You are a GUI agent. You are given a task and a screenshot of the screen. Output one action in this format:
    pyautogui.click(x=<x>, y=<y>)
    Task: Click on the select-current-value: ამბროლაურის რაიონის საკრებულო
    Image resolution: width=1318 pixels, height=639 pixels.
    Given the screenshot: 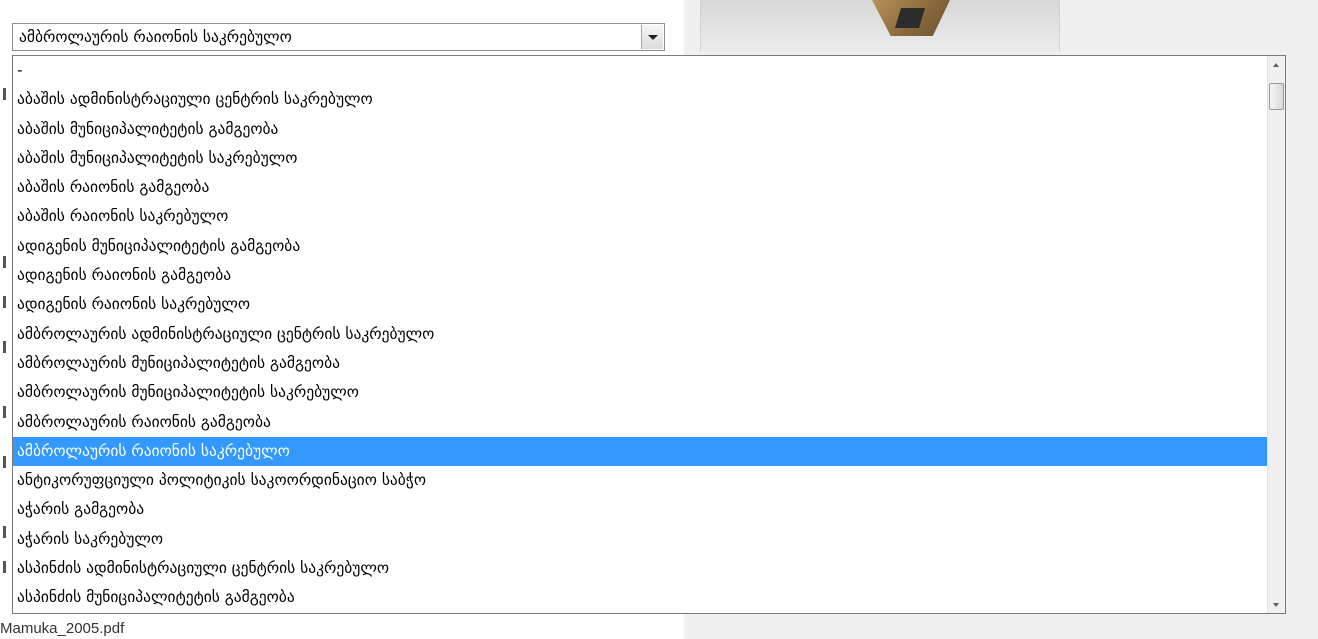 What is the action you would take?
    pyautogui.click(x=155, y=37)
    